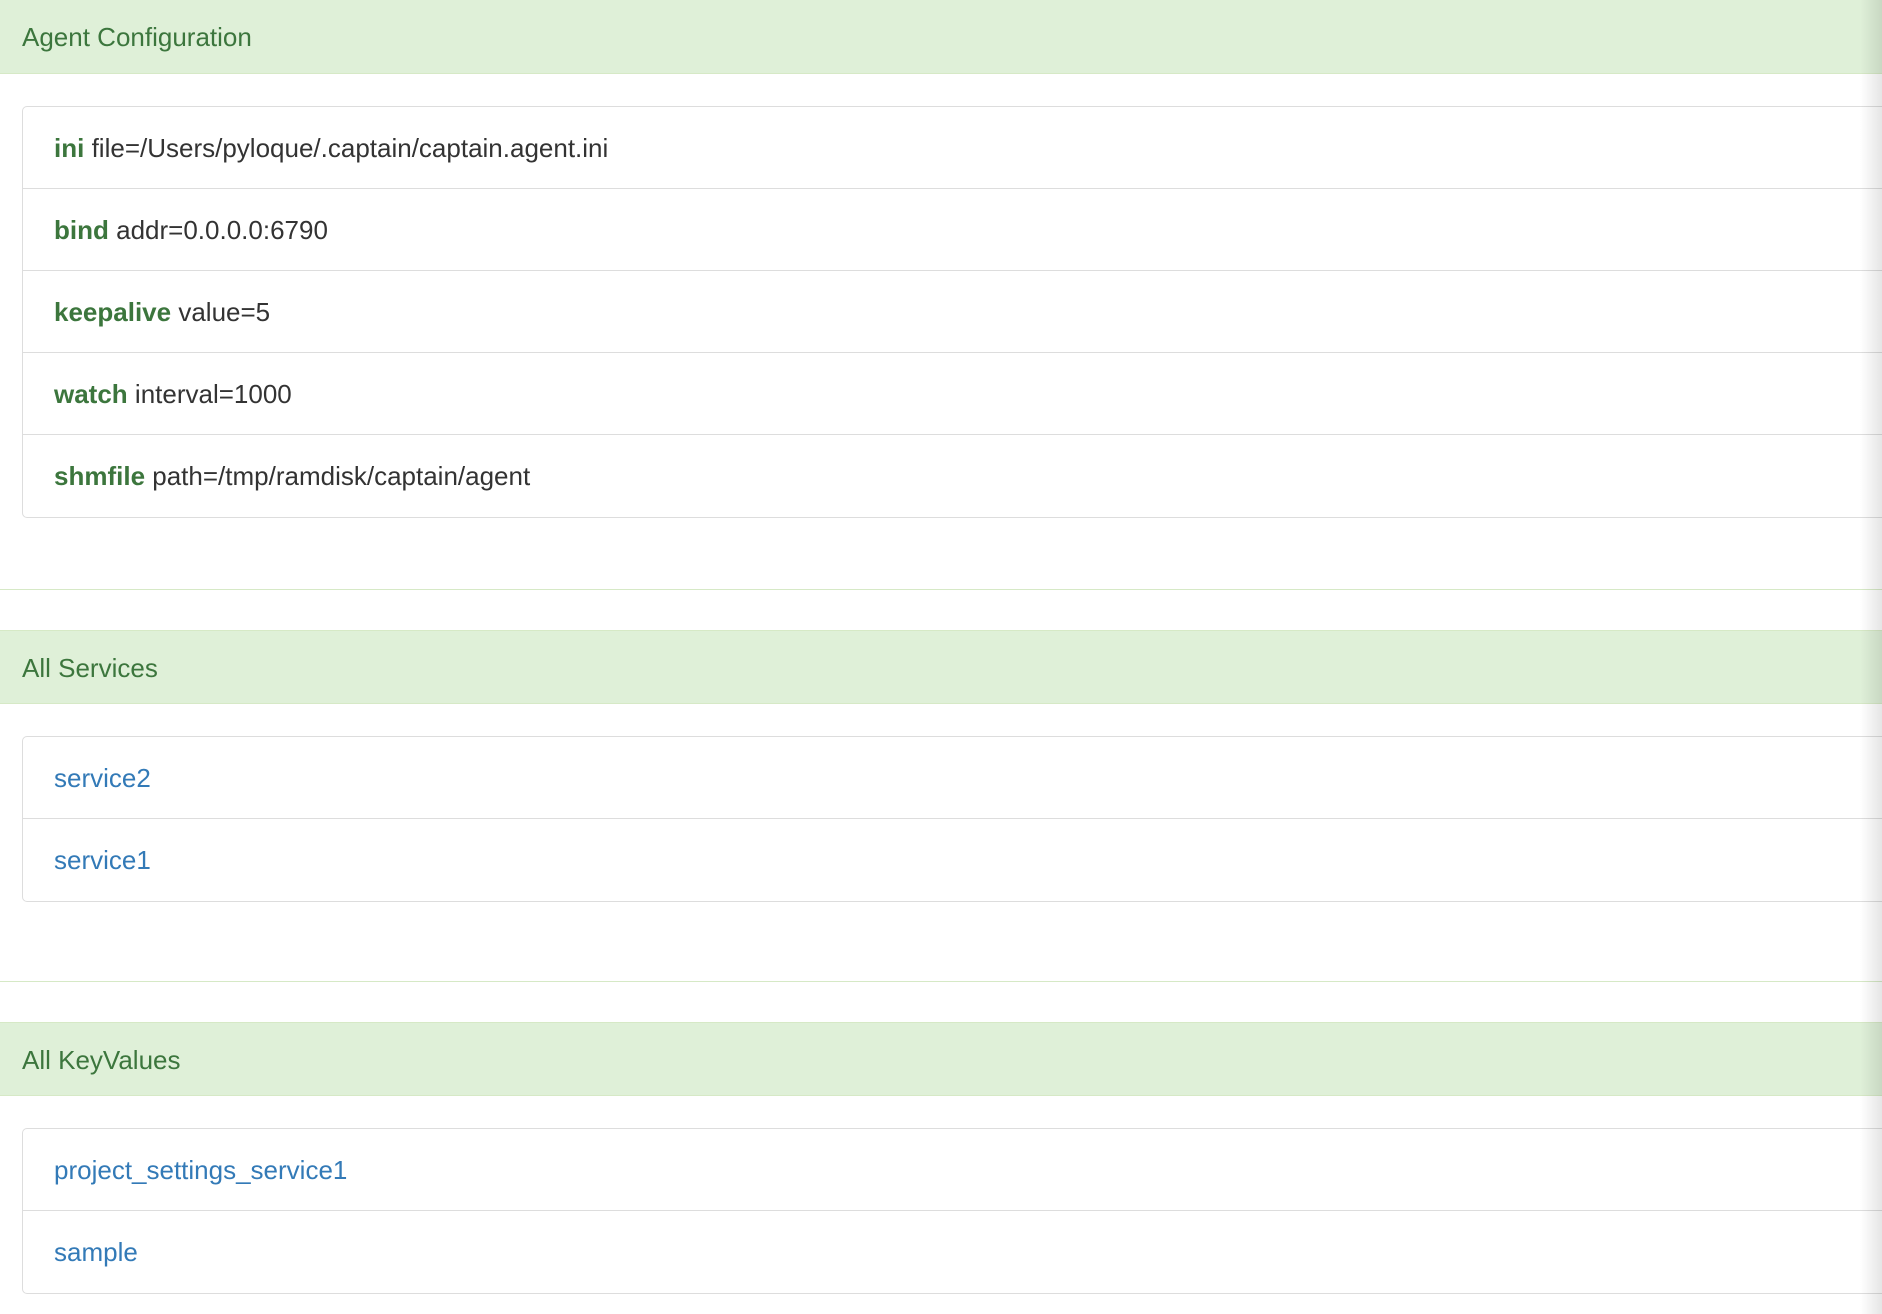 This screenshot has width=1882, height=1314. I want to click on config-value: addr=0.0.0.0:6790, so click(222, 230).